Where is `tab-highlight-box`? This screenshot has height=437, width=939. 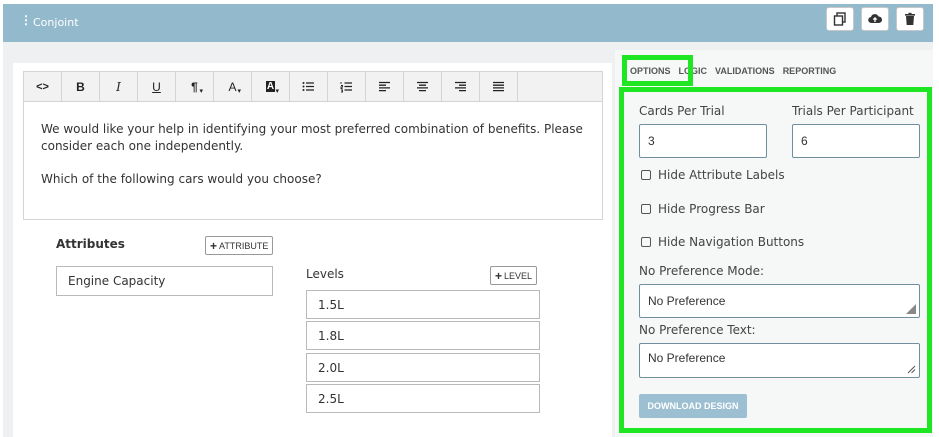
tab-highlight-box is located at coordinates (657, 70).